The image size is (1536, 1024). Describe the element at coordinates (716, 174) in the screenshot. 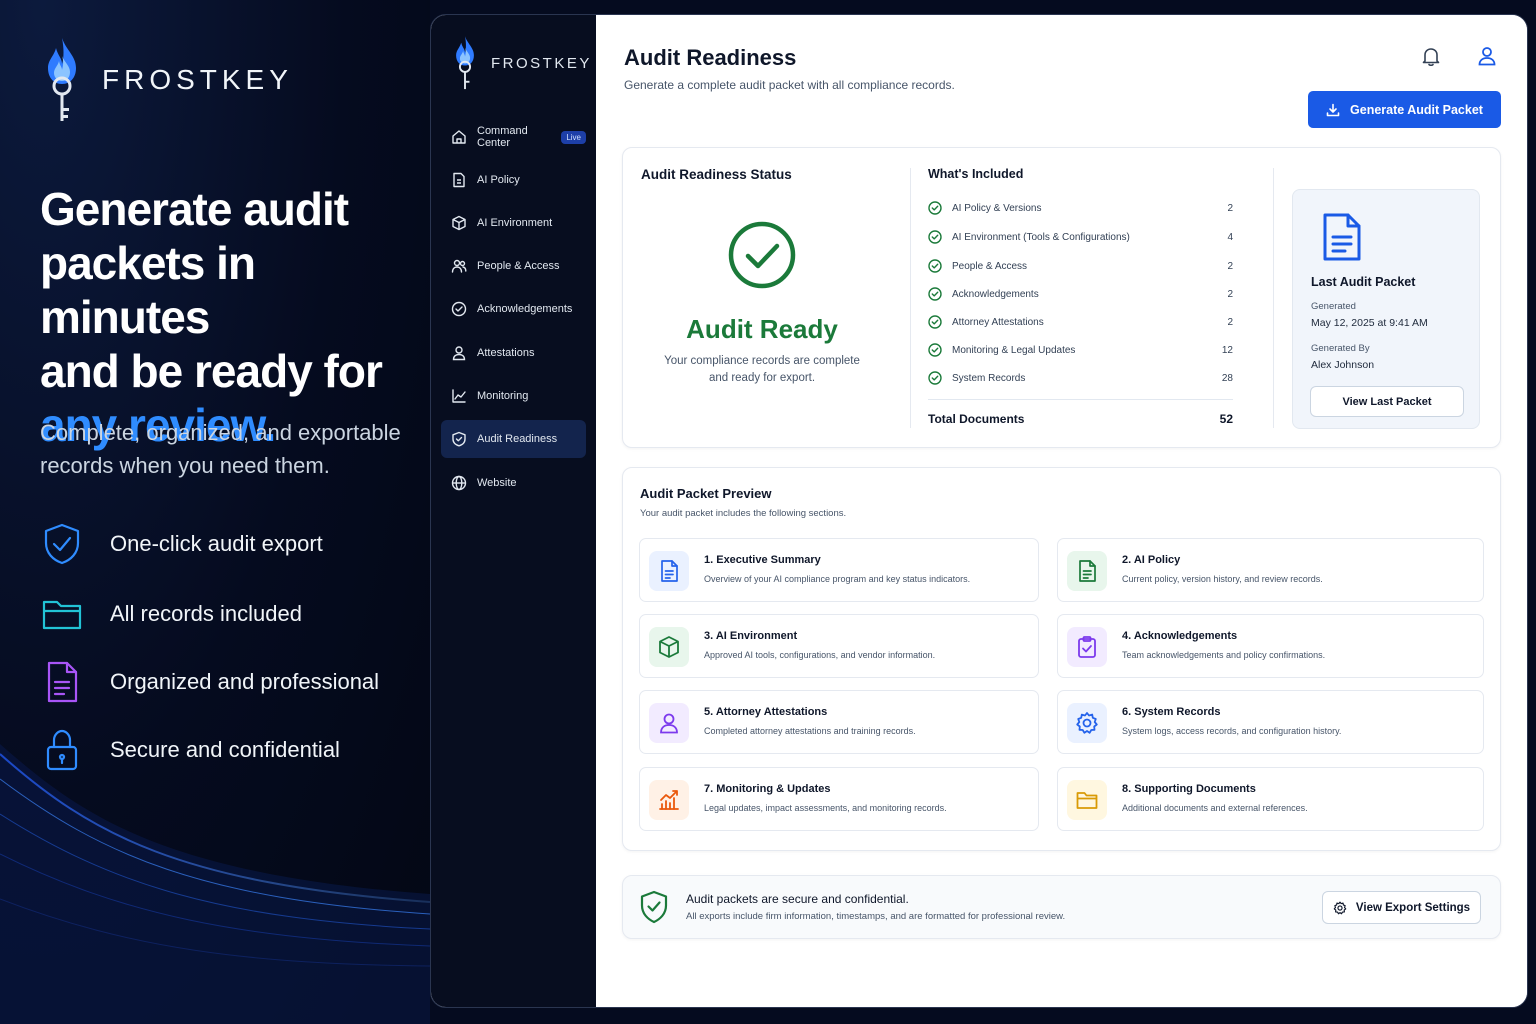

I see `status-title: Audit Readiness Status` at that location.